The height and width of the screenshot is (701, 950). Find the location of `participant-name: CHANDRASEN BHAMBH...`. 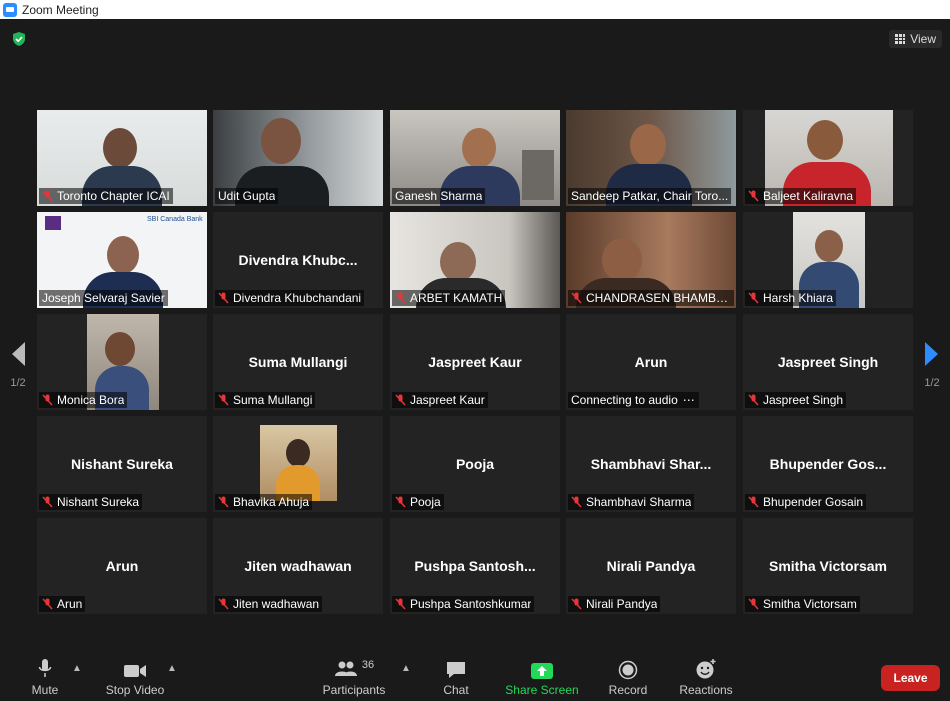

participant-name: CHANDRASEN BHAMBH... is located at coordinates (658, 298).